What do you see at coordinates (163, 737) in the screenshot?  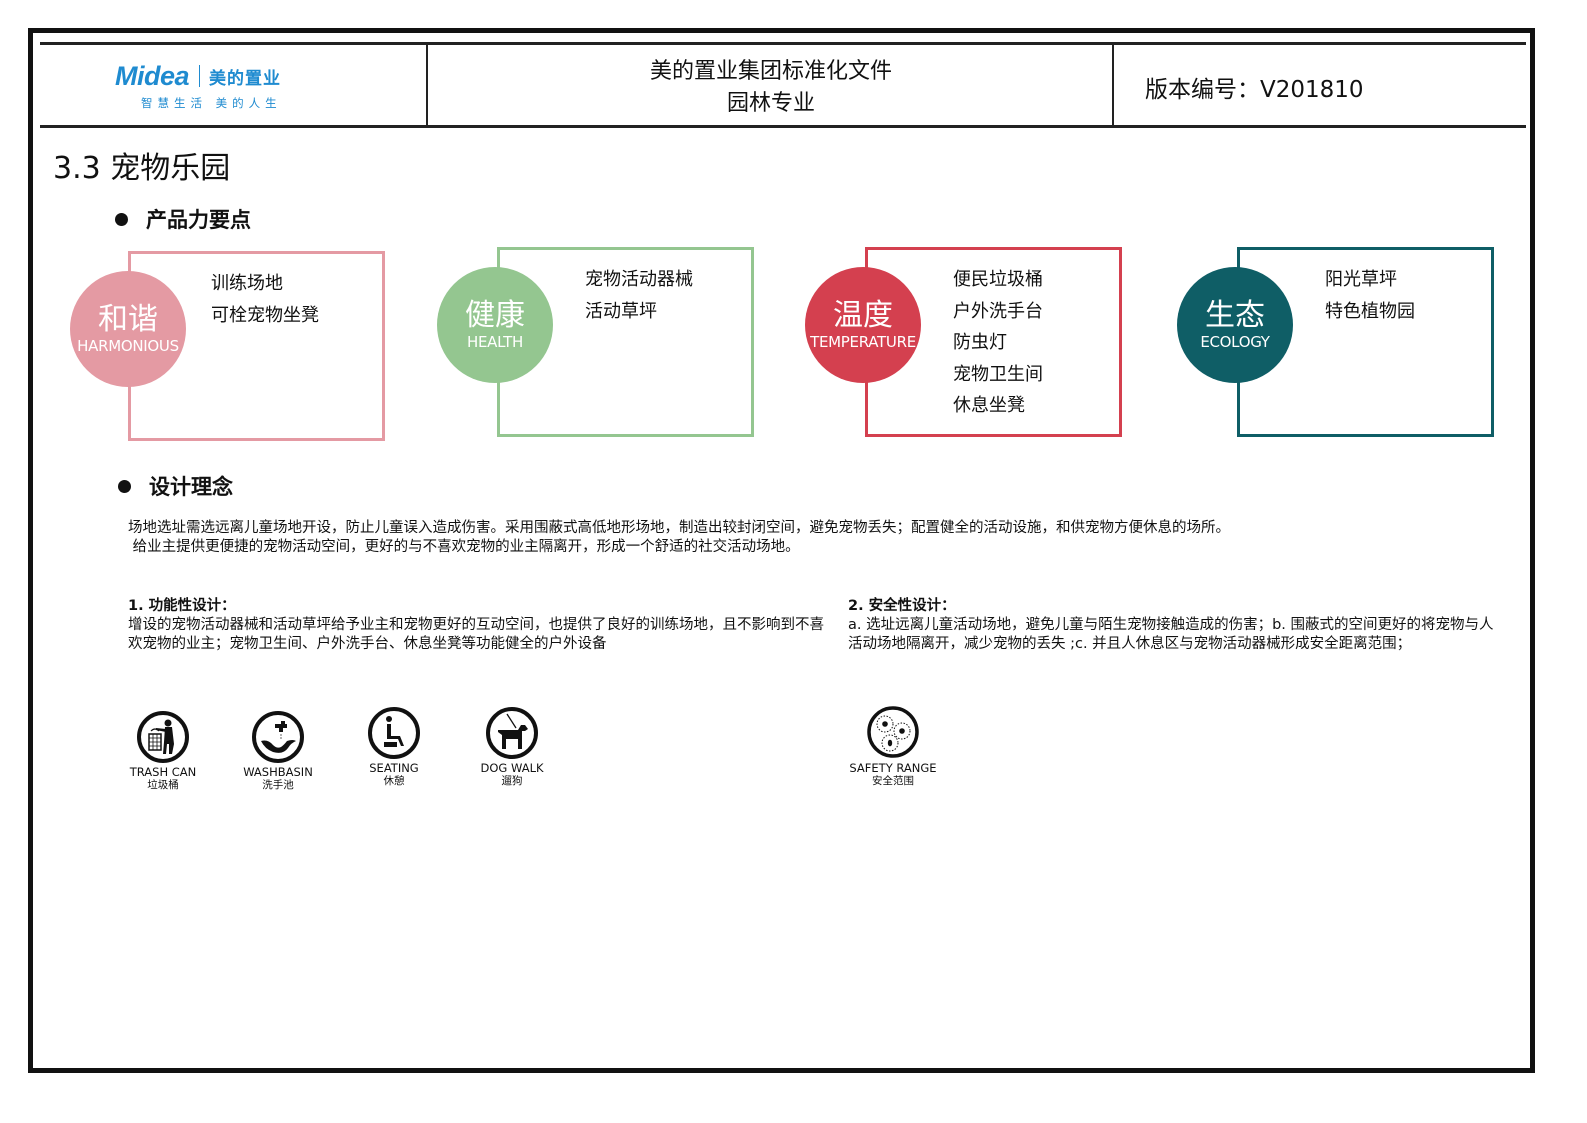 I see `trash-can-icon` at bounding box center [163, 737].